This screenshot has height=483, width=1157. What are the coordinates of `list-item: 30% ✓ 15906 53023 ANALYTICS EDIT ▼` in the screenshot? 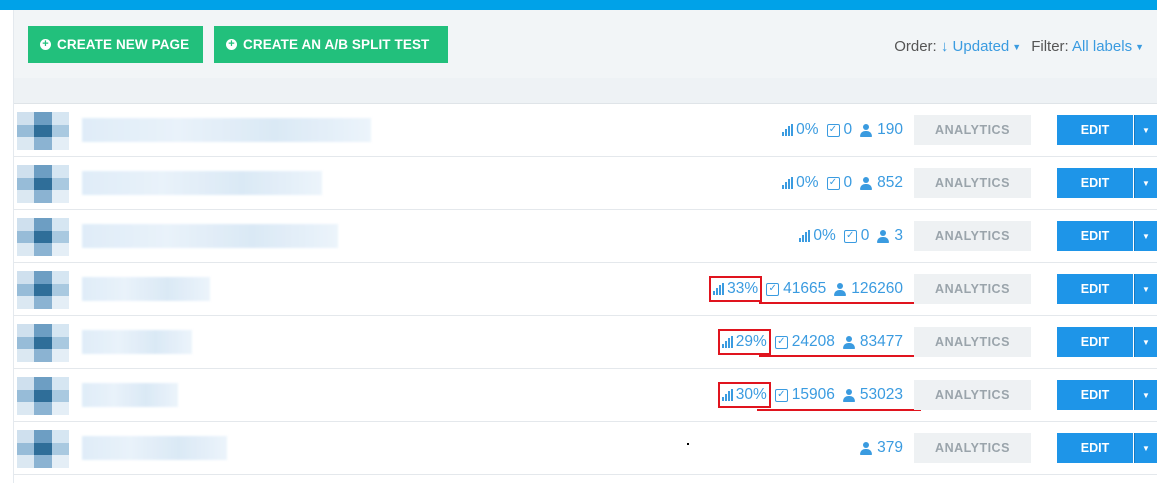 It's located at (585, 395).